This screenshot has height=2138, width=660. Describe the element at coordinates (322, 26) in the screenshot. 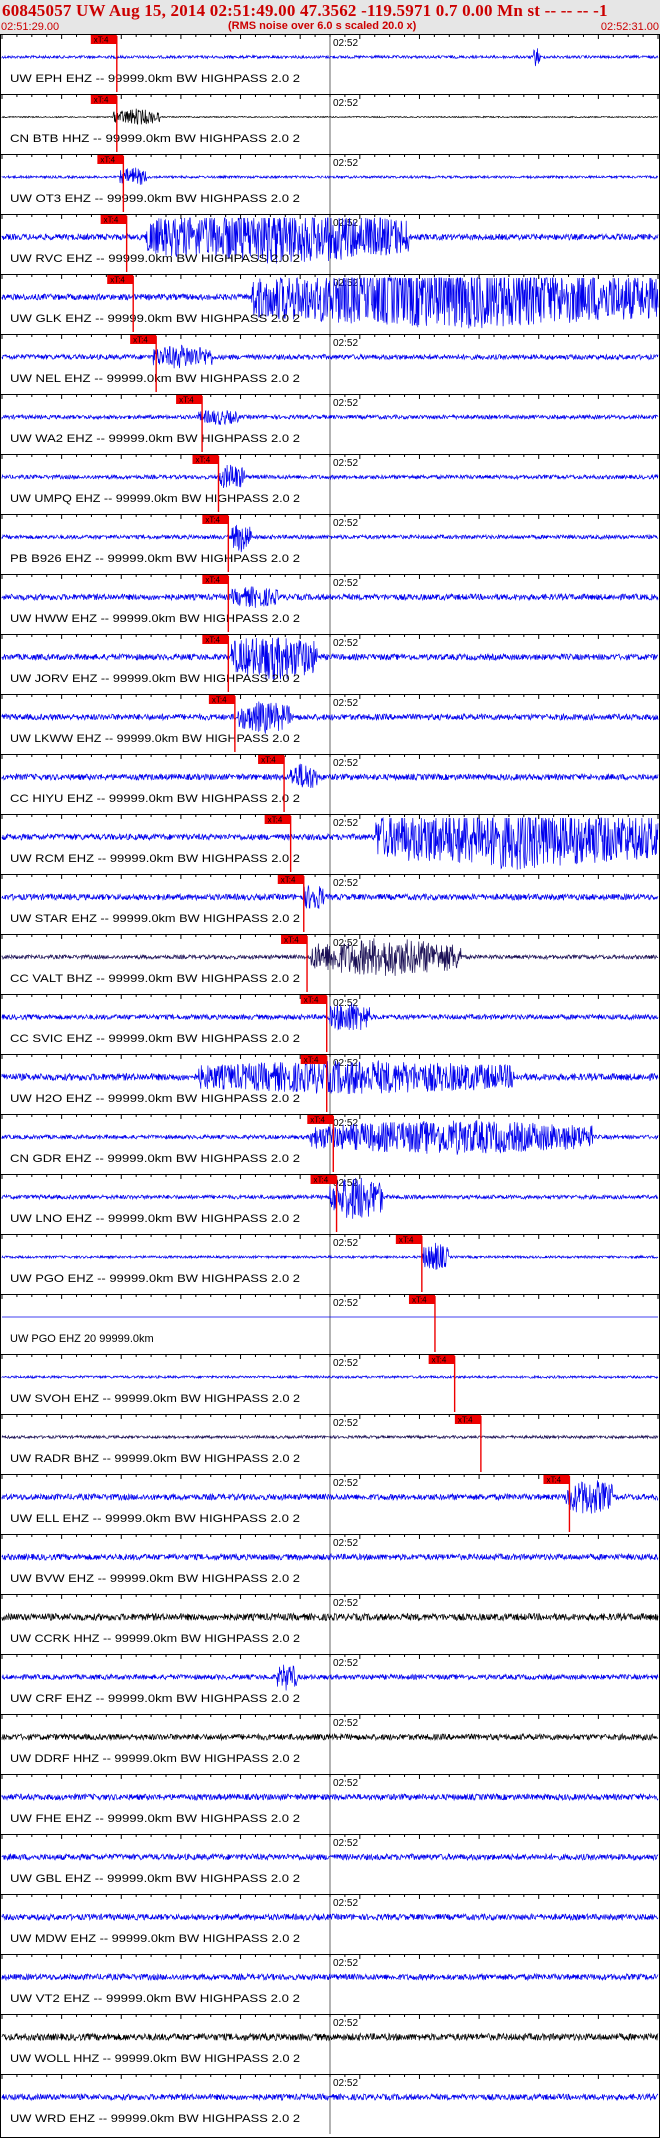

I see `rms-noise-subtitle: (RMS noise over 6.0 s scaled 20.0 x)` at that location.